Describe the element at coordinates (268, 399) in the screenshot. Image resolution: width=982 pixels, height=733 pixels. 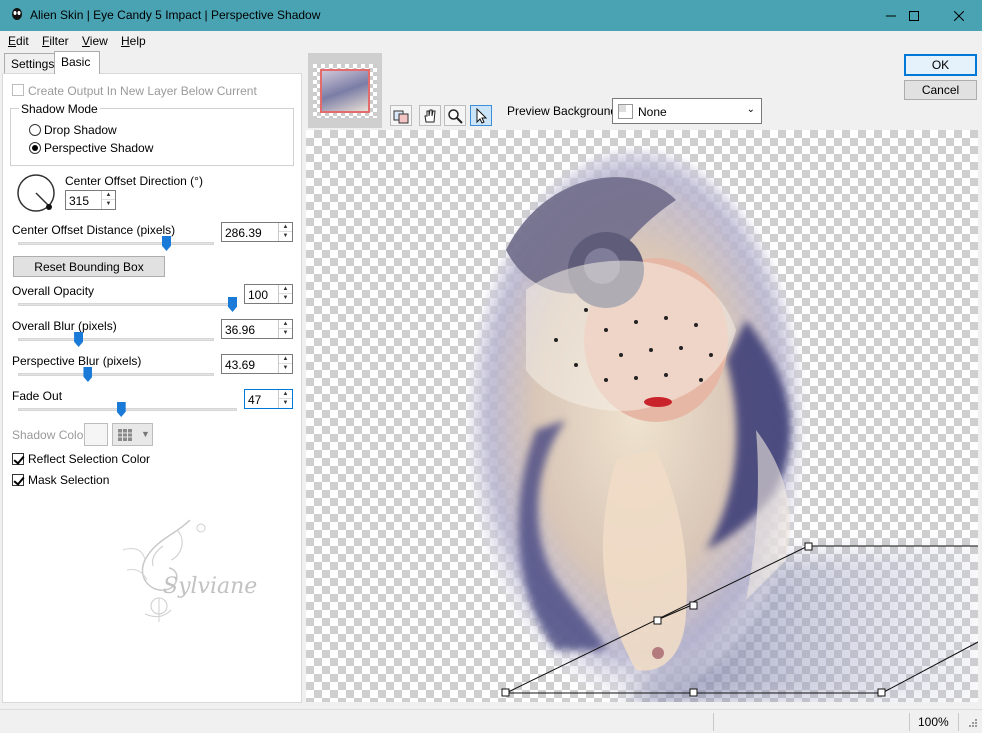
I see `fade-out-spinner: 47 ▲ ▼` at that location.